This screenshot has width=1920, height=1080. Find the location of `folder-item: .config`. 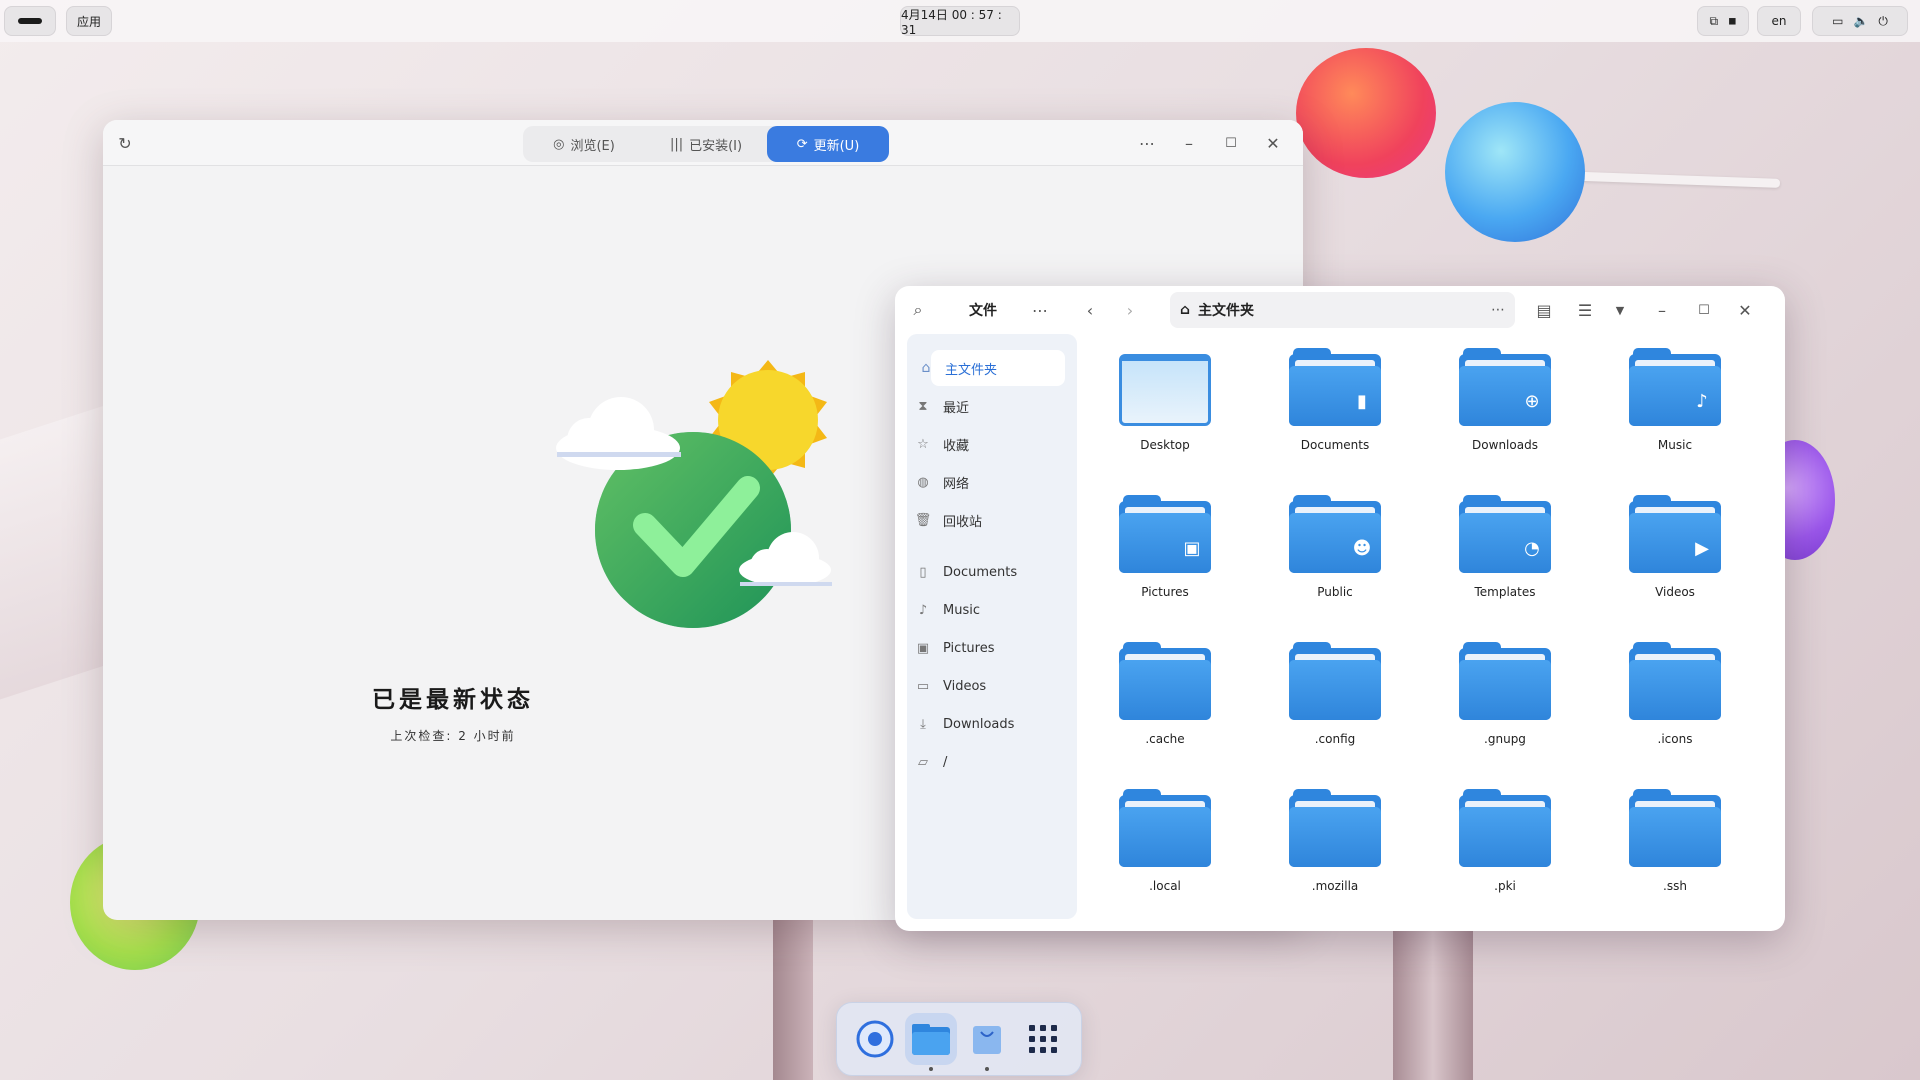

folder-item: .config is located at coordinates (1335, 710).